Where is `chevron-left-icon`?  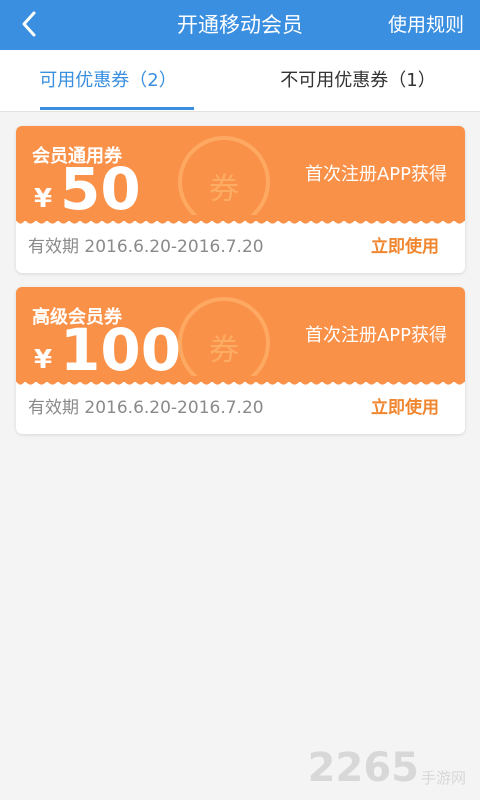
chevron-left-icon is located at coordinates (29, 24).